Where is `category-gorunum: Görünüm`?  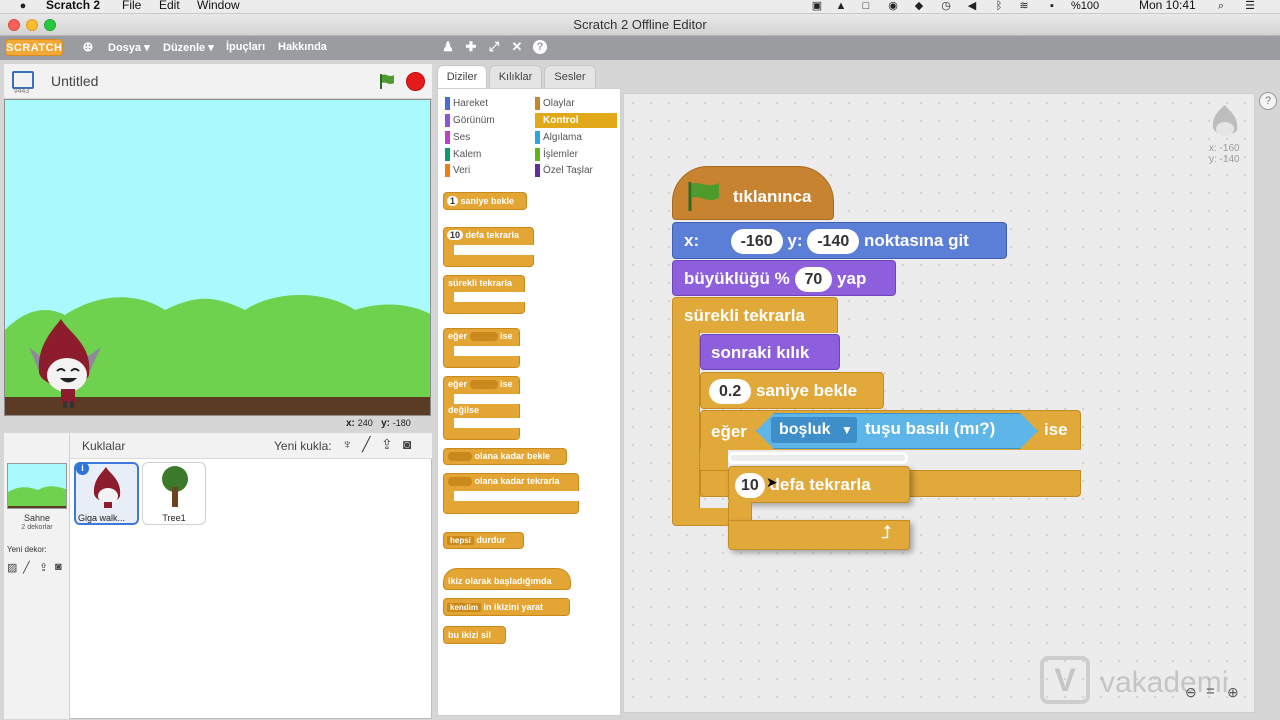
category-gorunum: Görünüm is located at coordinates (486, 120).